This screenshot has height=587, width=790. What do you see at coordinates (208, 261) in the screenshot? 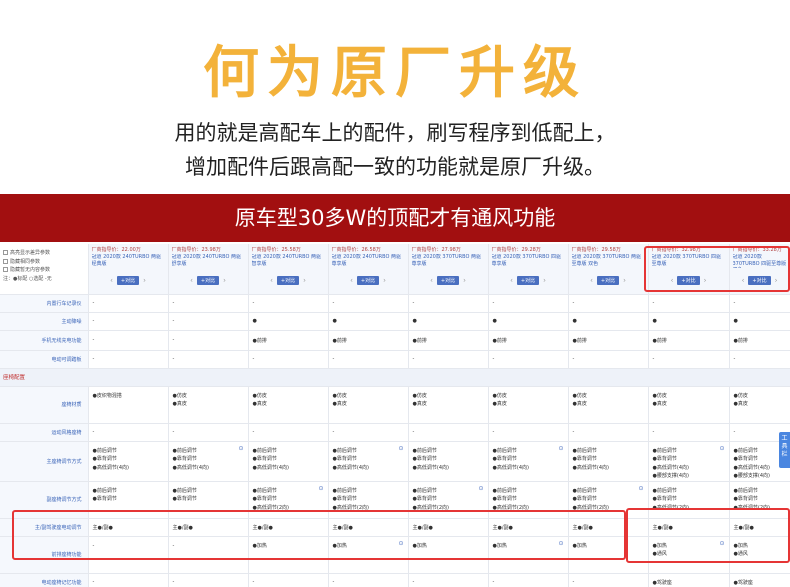
I see `car-model-link: 冠道 2020款 240TURBO 两驱舒享版` at bounding box center [208, 261].